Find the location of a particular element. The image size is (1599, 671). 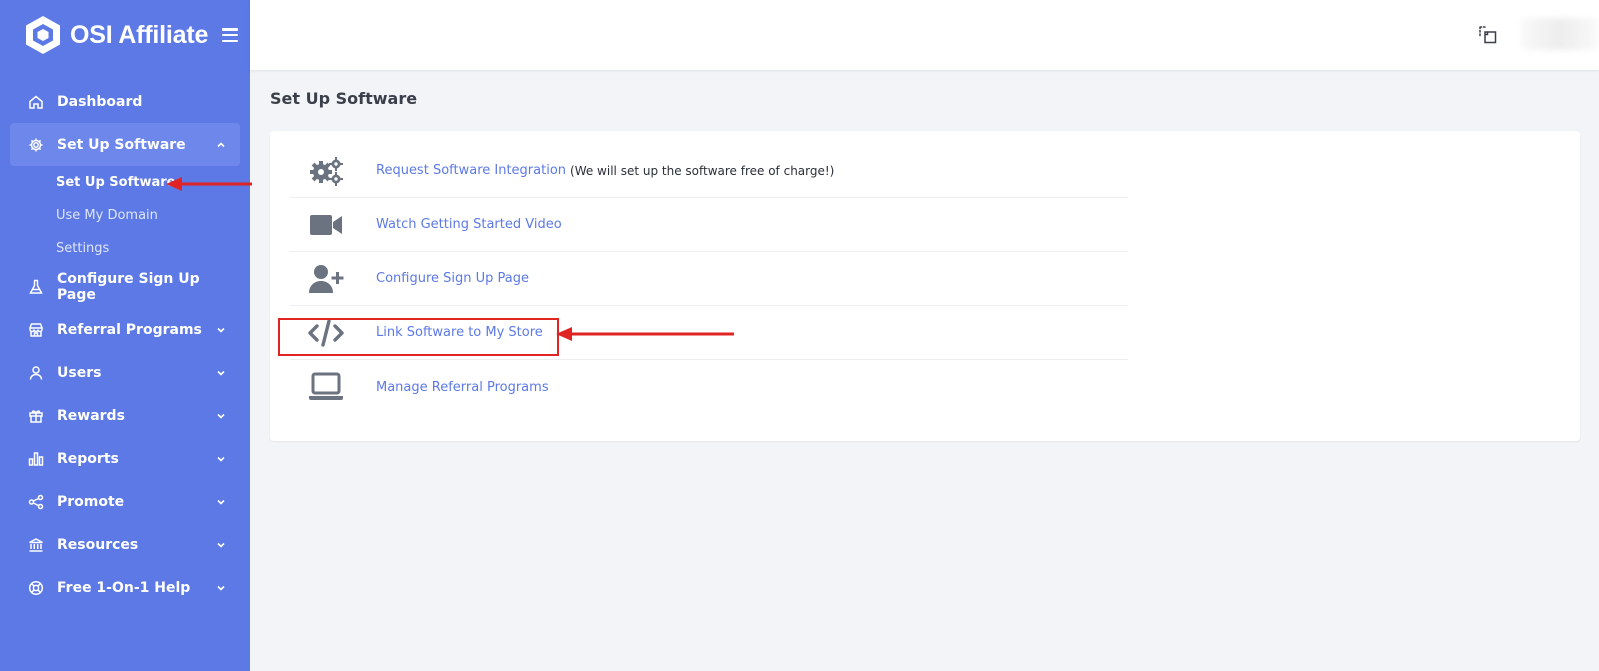

sidebar-item-label: Set Up Software is located at coordinates (121, 144).